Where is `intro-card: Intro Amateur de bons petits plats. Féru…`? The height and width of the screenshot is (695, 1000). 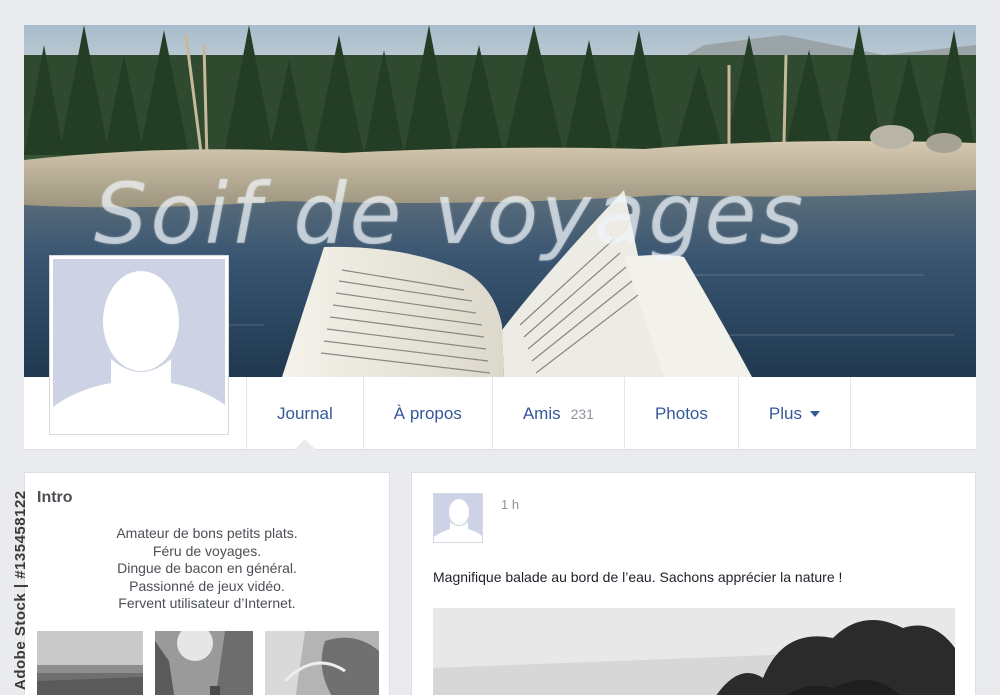
intro-card: Intro Amateur de bons petits plats. Féru… is located at coordinates (207, 583).